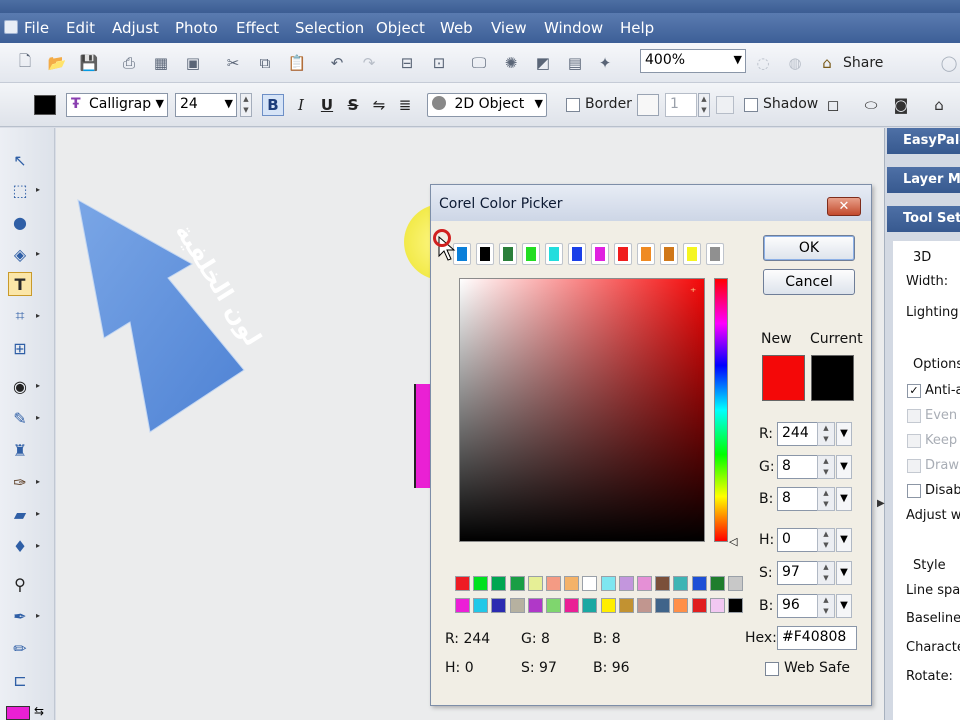 Image resolution: width=960 pixels, height=720 pixels. Describe the element at coordinates (798, 573) in the screenshot. I see `s-field: 97` at that location.